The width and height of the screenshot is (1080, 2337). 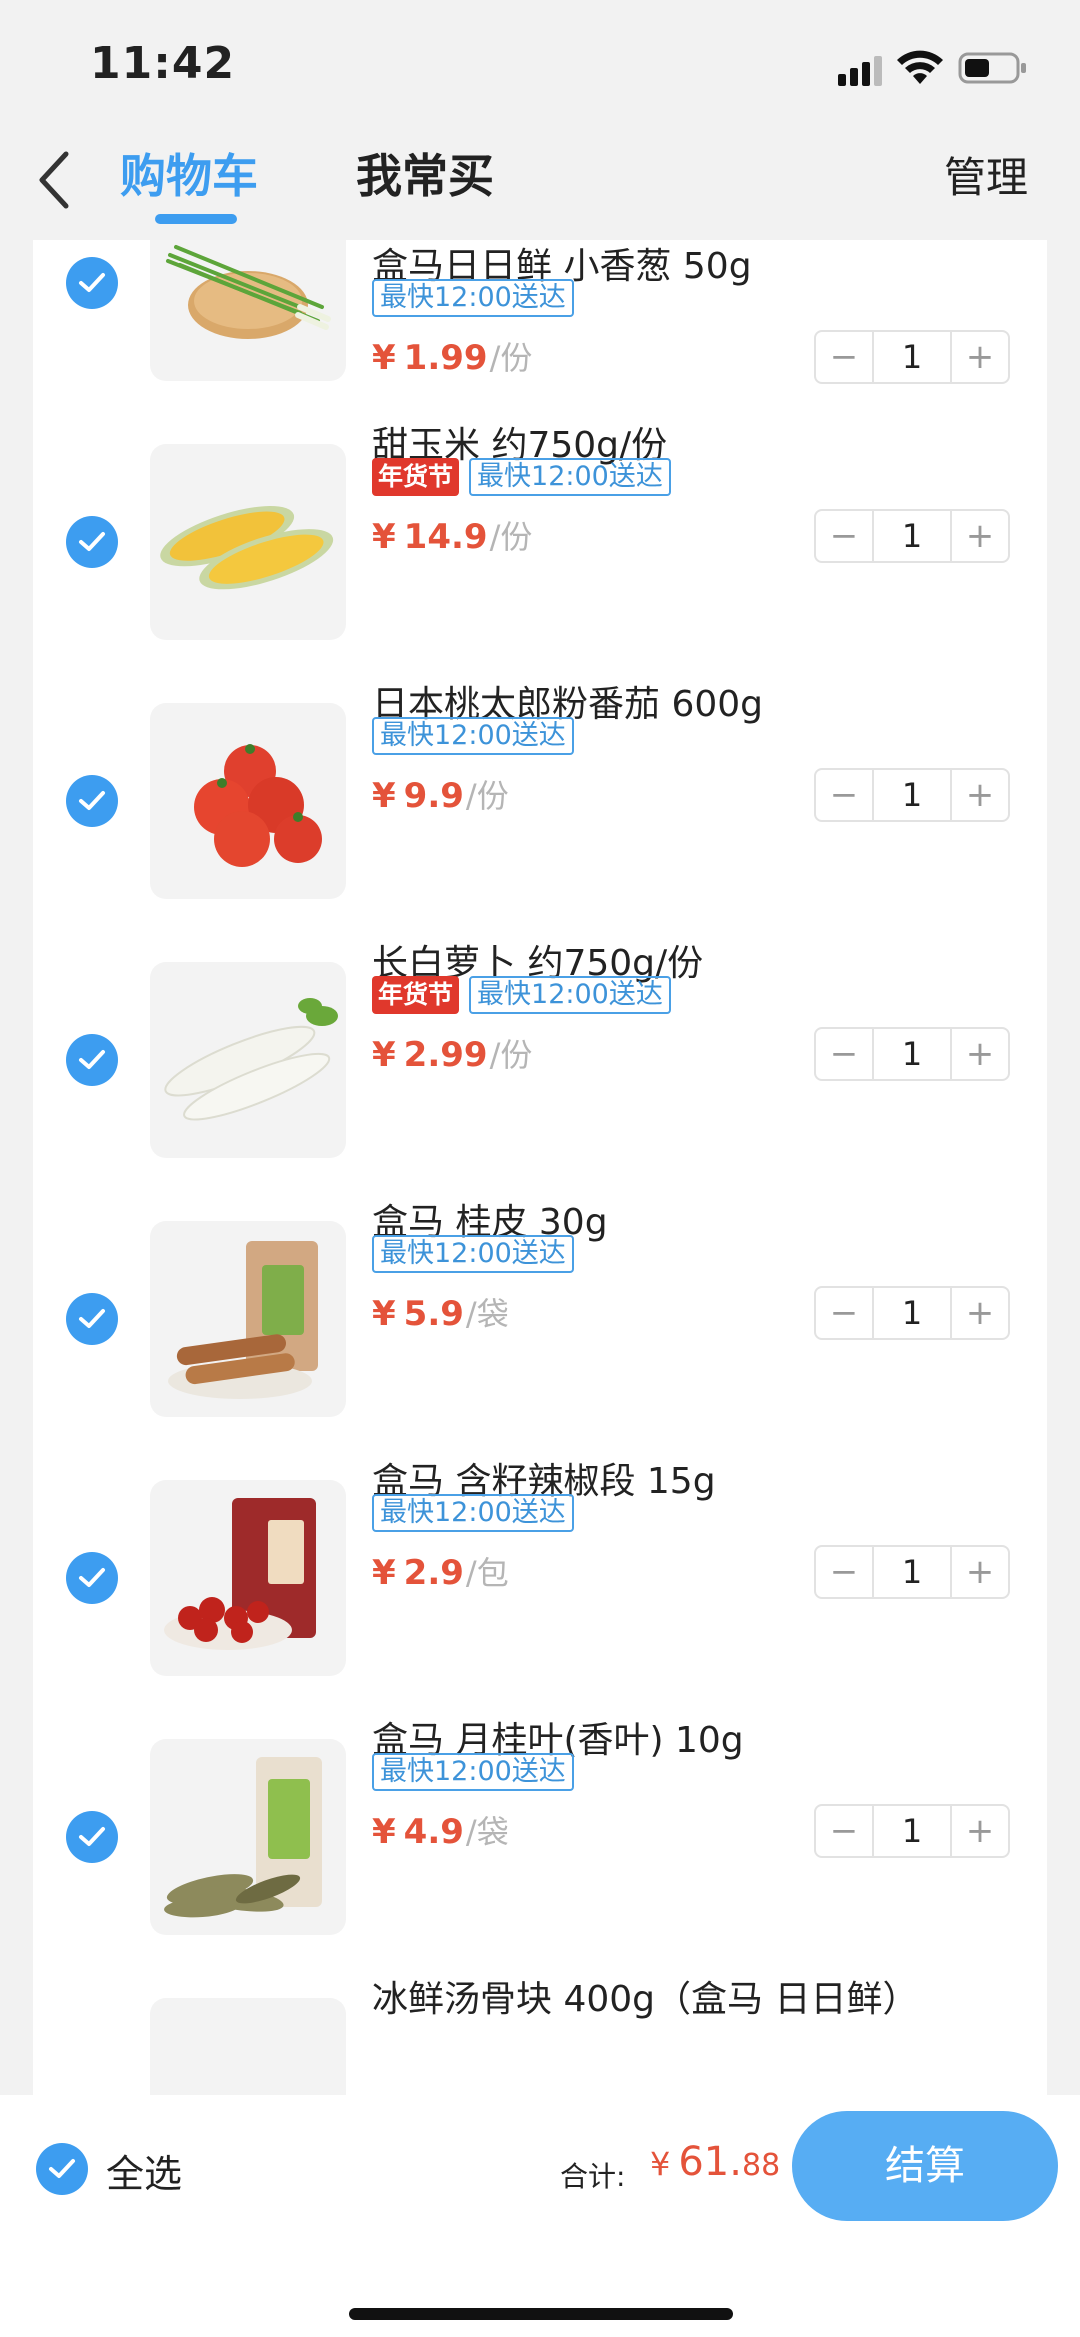 What do you see at coordinates (248, 1837) in the screenshot?
I see `product-image-bay-leaf` at bounding box center [248, 1837].